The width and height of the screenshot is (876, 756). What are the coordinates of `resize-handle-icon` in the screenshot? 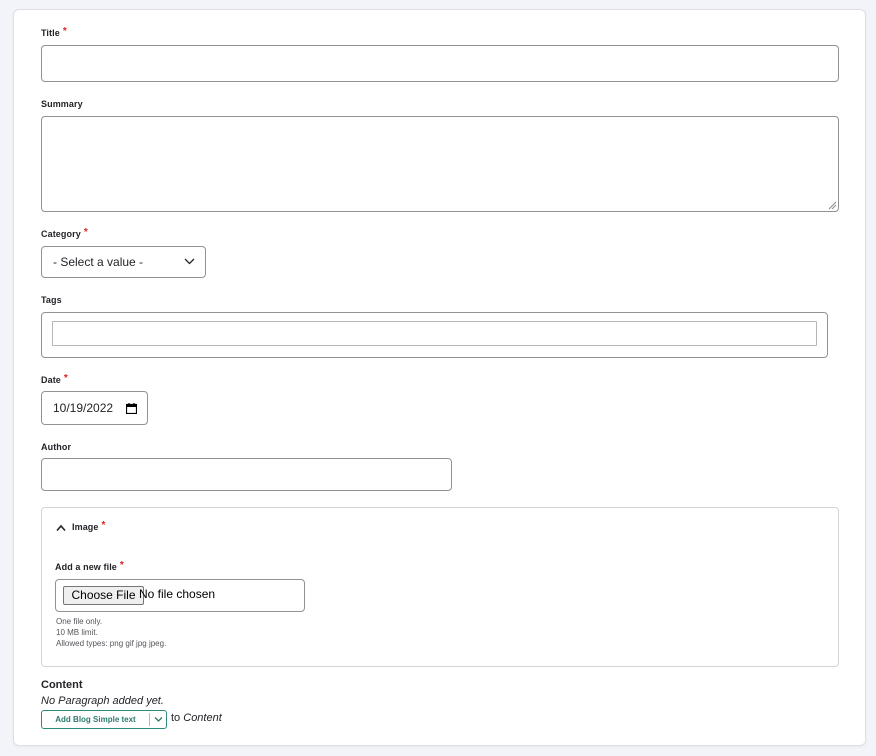 It's located at (832, 205).